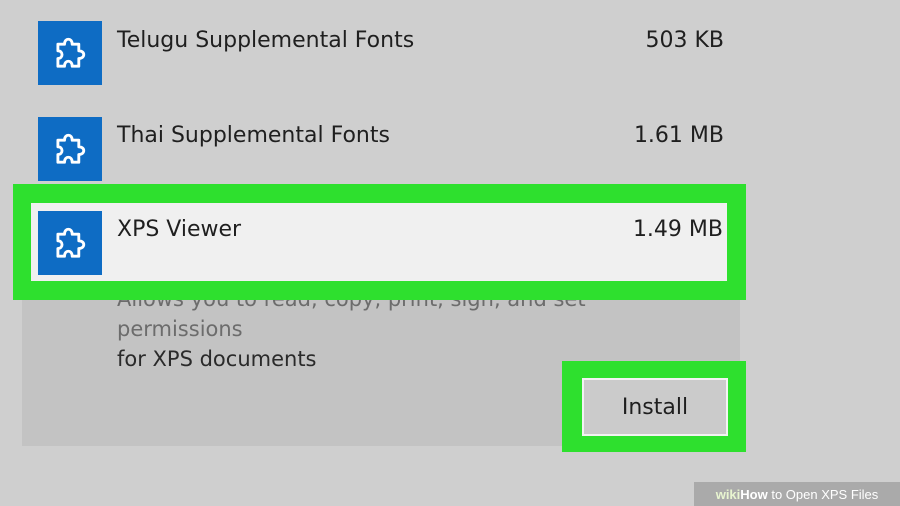  I want to click on feature-row-xps-viewer: XPS Viewer 1.49 MB, so click(379, 242).